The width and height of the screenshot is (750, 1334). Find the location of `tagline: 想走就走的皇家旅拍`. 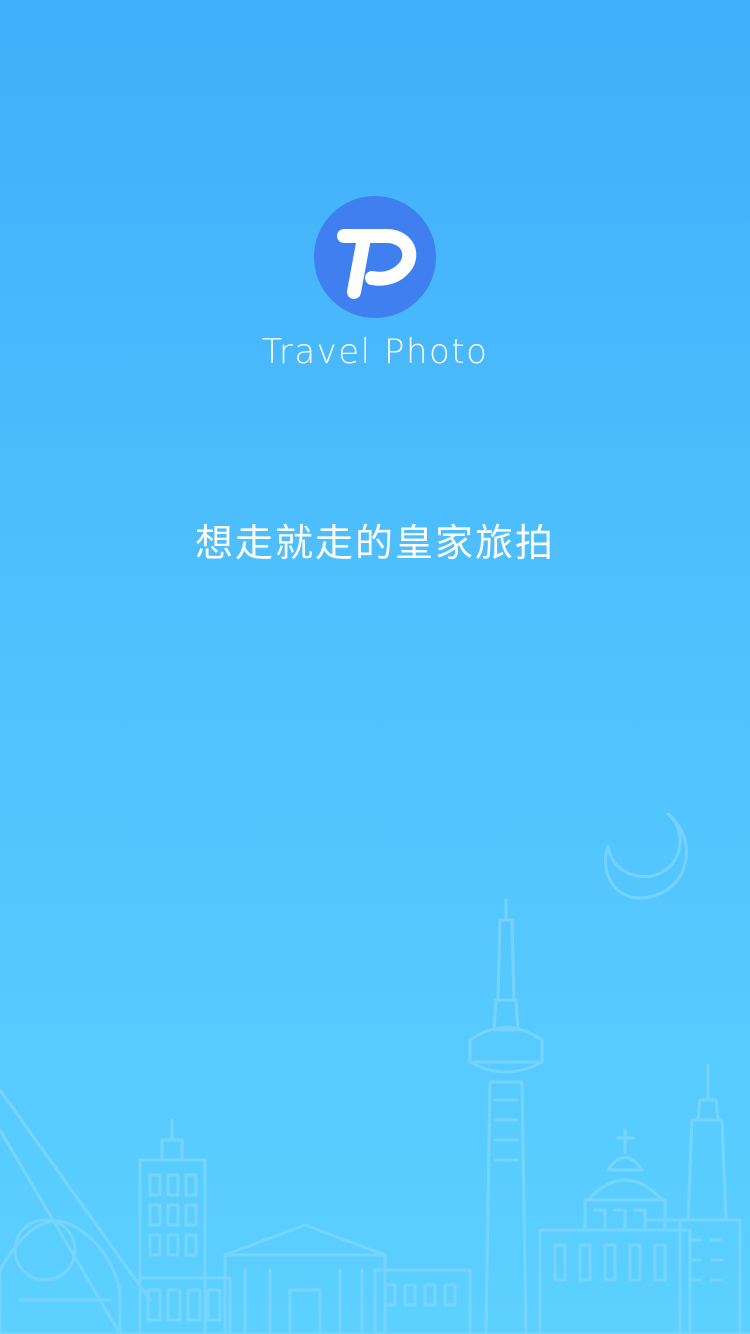

tagline: 想走就走的皇家旅拍 is located at coordinates (374, 543).